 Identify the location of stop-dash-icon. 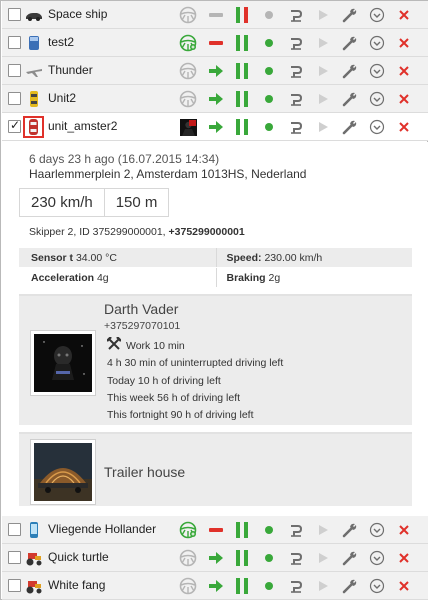
(216, 43).